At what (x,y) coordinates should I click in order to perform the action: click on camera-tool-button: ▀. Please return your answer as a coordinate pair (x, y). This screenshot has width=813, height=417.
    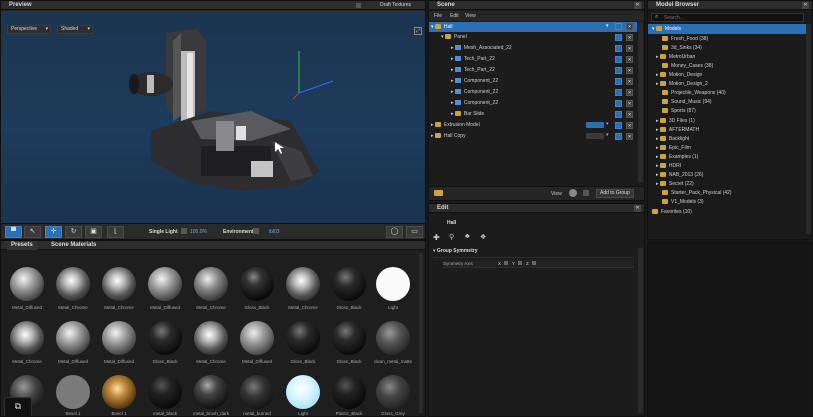
    Looking at the image, I should click on (13, 232).